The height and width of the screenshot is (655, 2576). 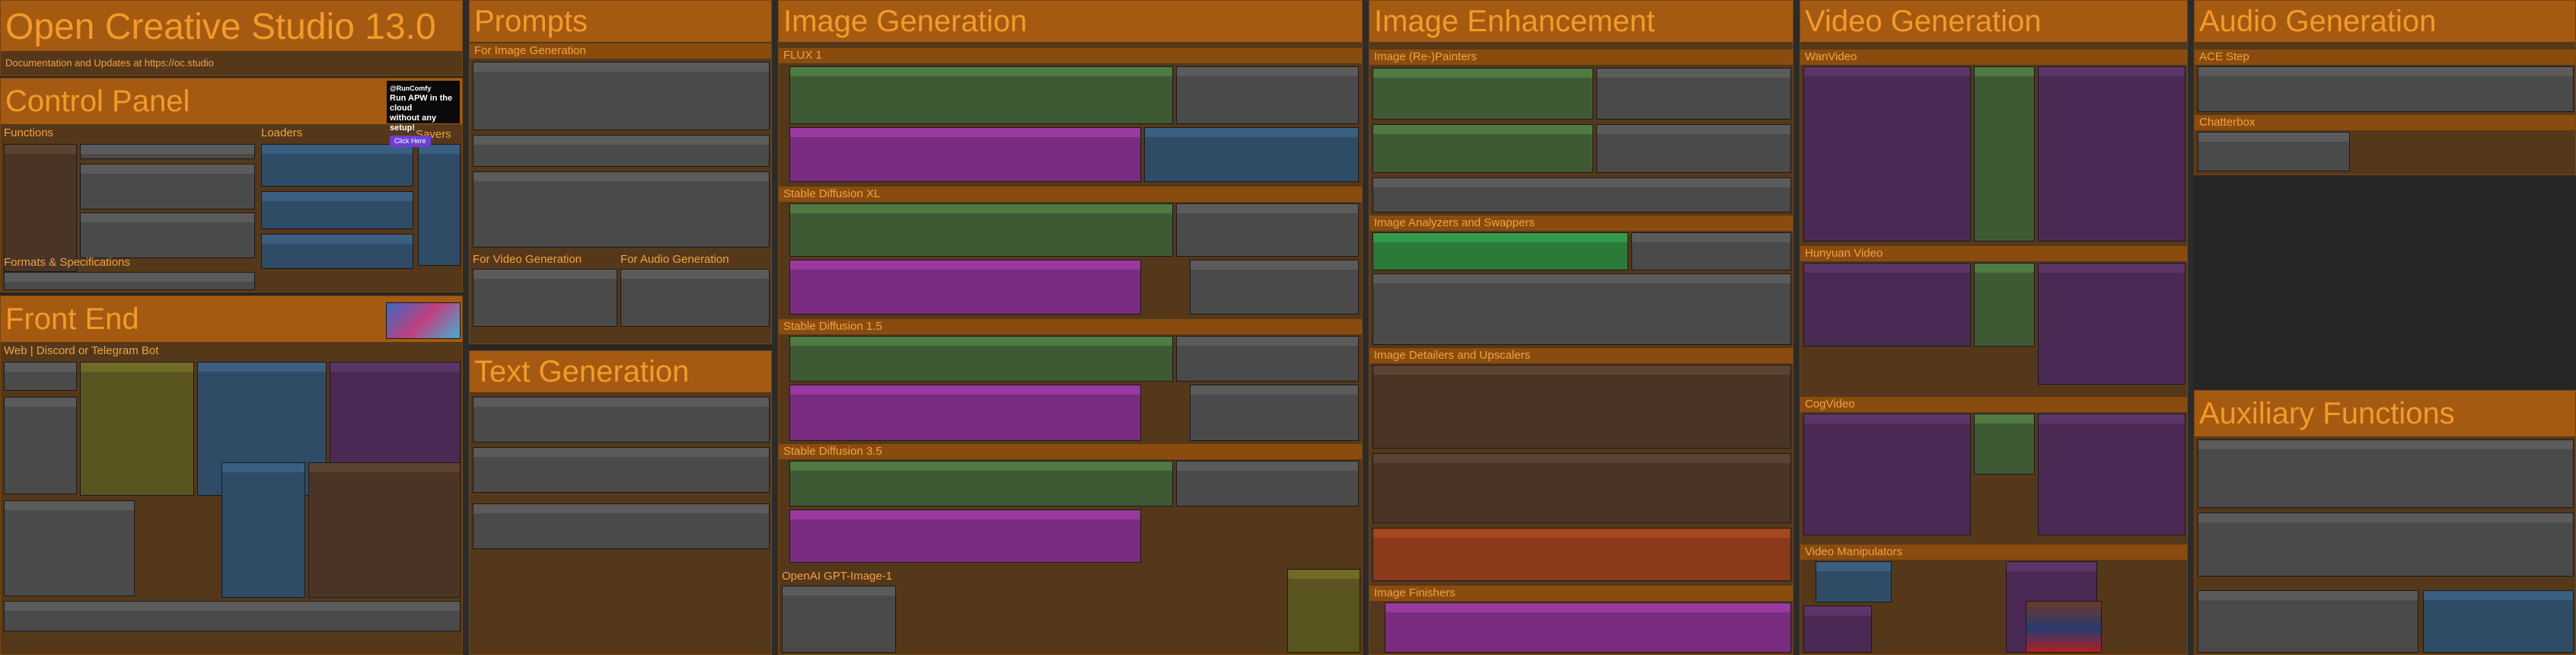 I want to click on ad-click-button: Click Here, so click(x=411, y=141).